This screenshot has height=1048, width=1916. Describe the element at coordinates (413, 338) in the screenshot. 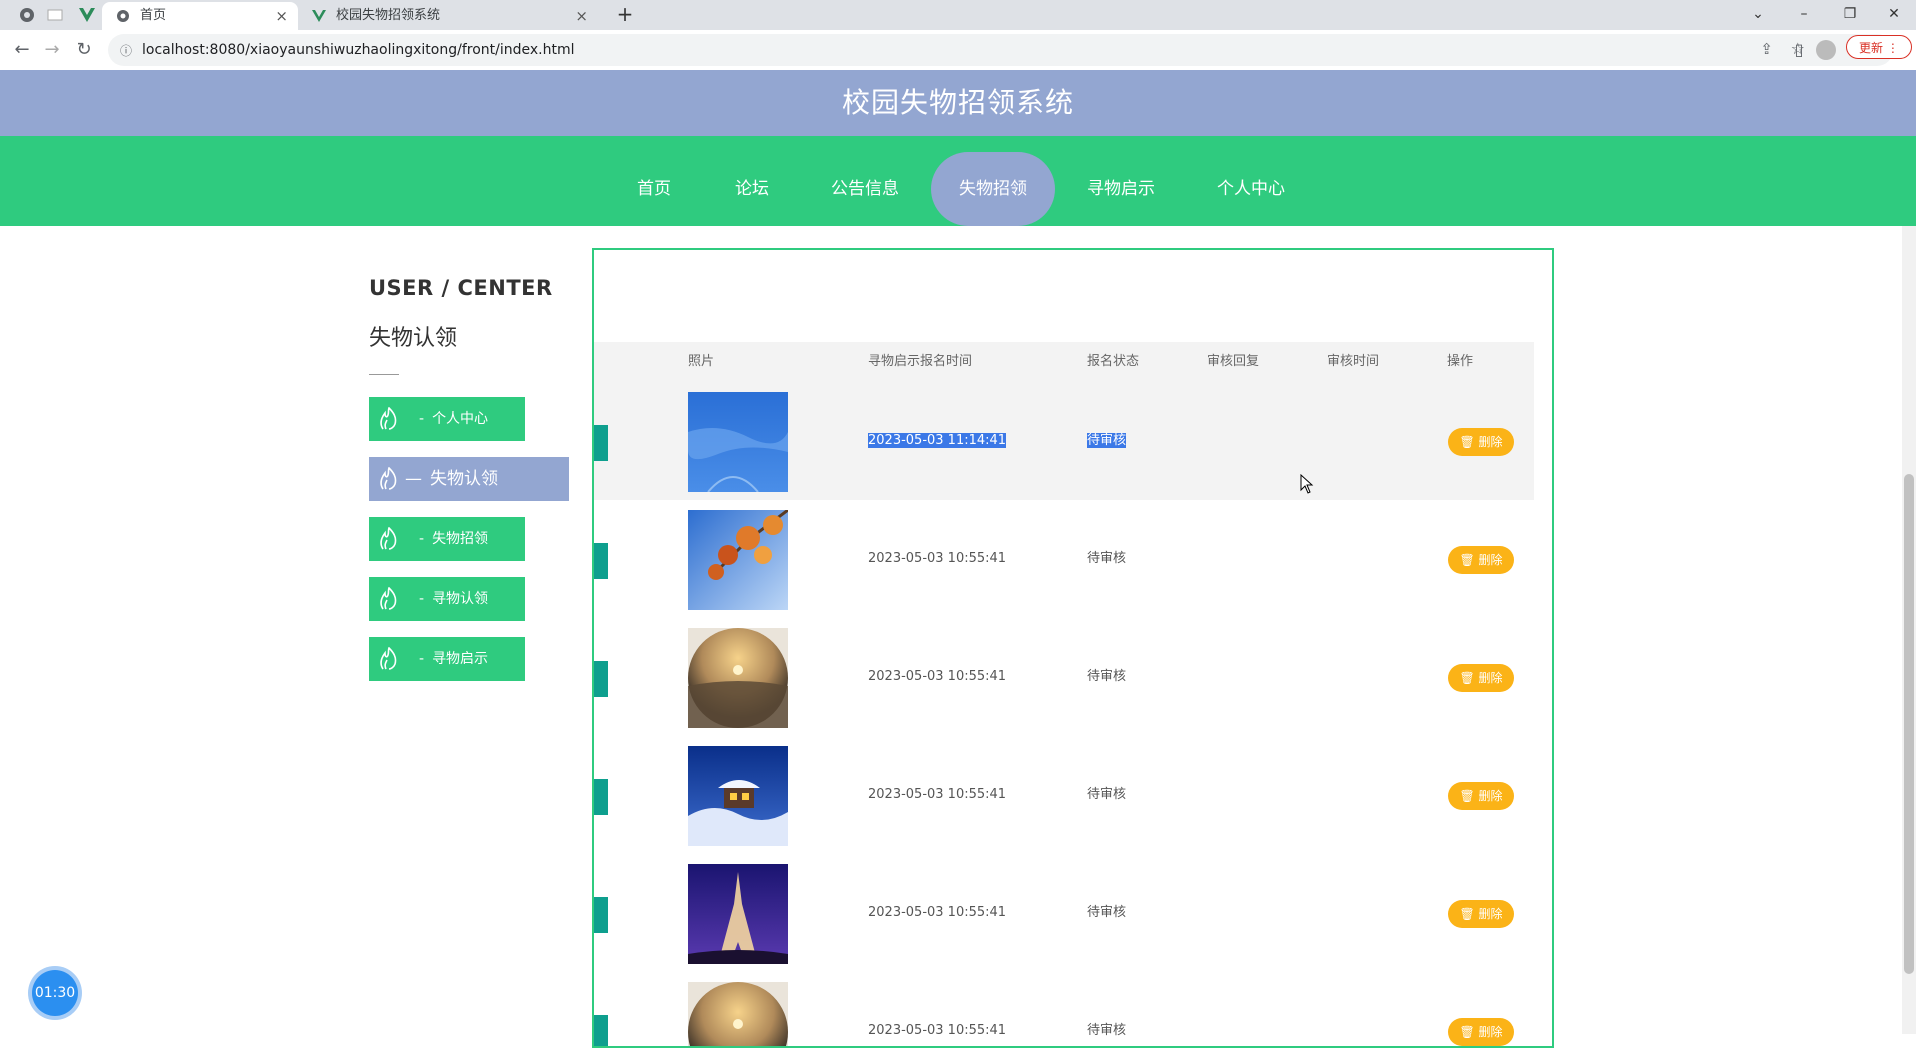

I see `user-center-subtitle: 失物认领` at that location.